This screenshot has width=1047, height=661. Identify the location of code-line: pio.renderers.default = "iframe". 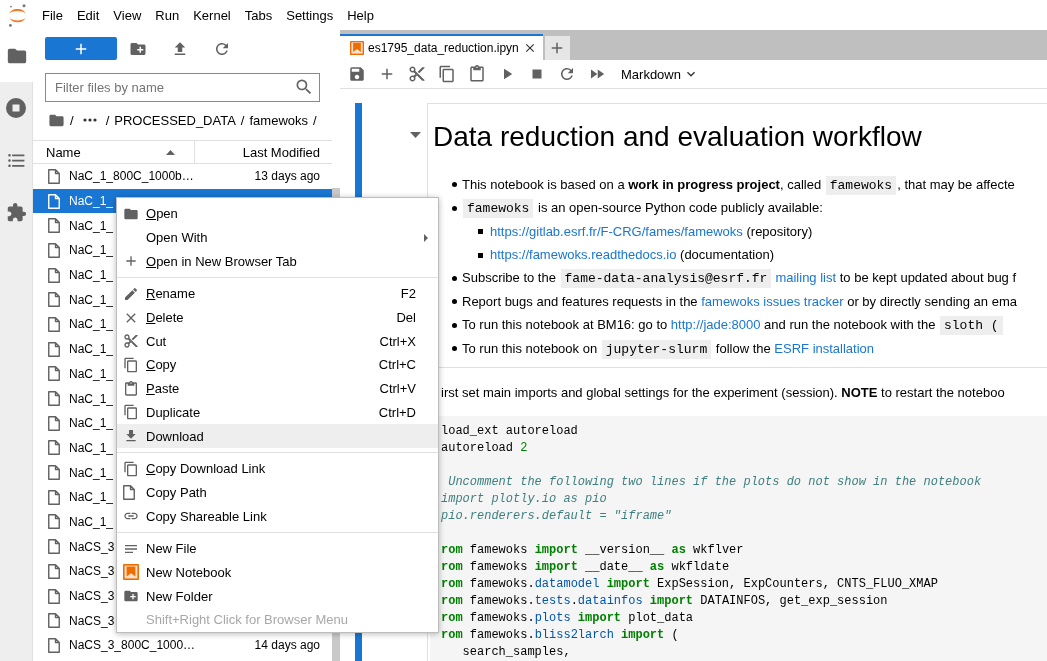
(557, 517).